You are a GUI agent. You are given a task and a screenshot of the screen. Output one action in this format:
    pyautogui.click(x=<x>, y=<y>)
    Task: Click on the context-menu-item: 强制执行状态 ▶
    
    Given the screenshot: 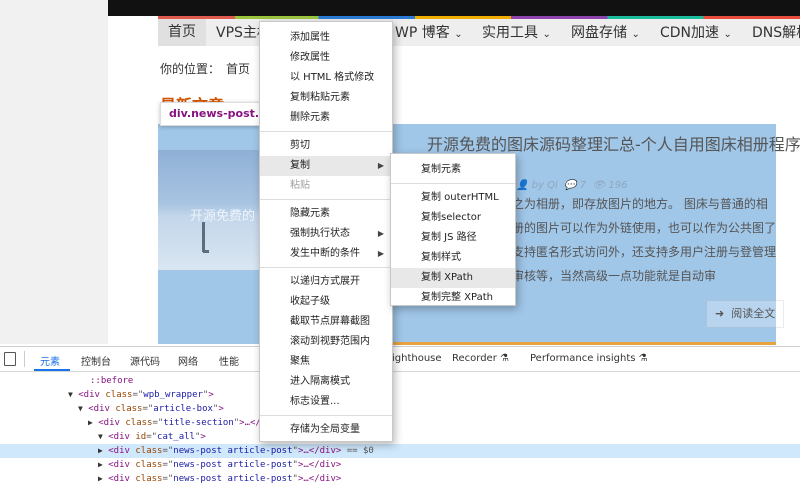 What is the action you would take?
    pyautogui.click(x=326, y=234)
    